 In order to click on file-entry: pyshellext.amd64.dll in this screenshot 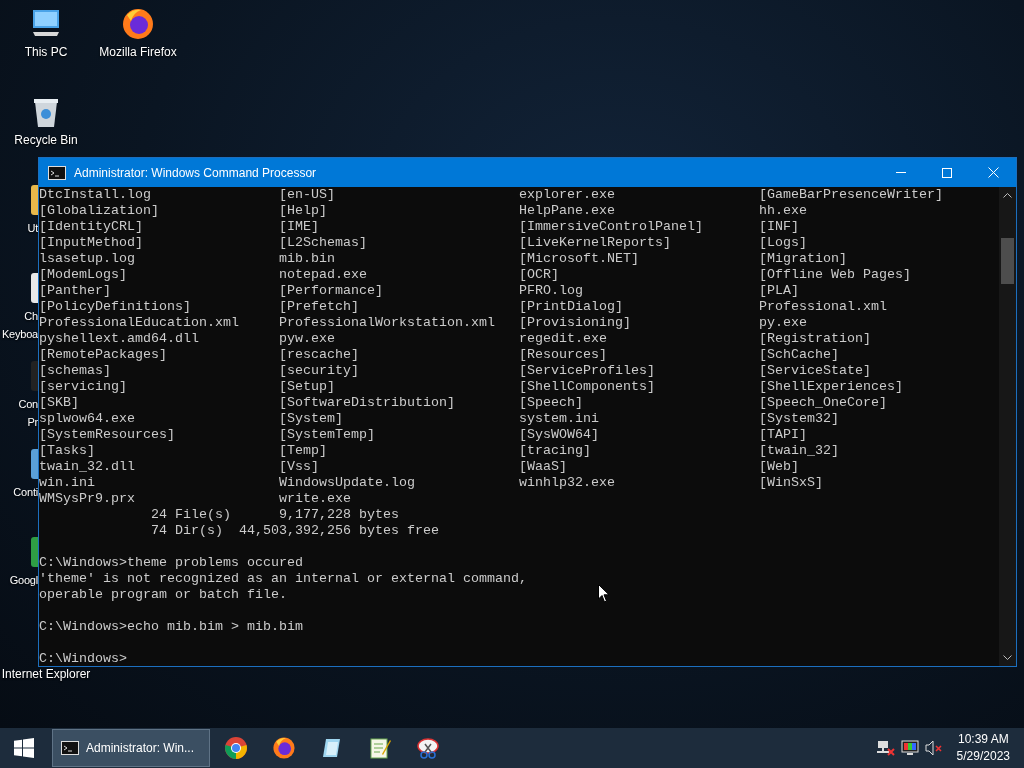, I will do `click(119, 339)`.